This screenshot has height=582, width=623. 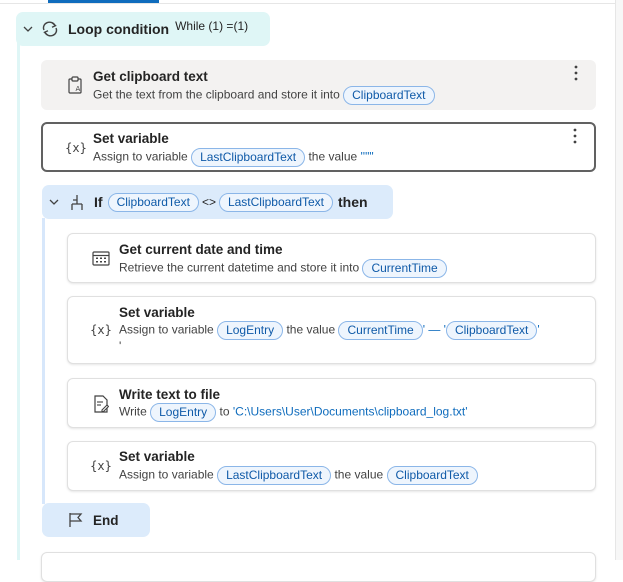 What do you see at coordinates (150, 76) in the screenshot?
I see `action-title: Get clipboard text` at bounding box center [150, 76].